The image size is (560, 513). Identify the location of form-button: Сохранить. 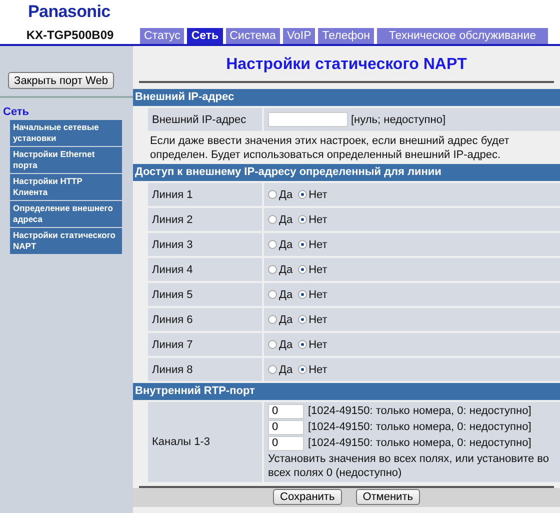
(307, 497).